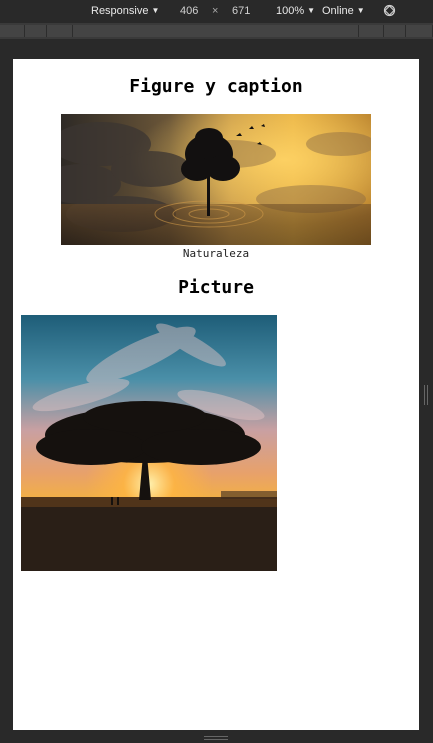 The height and width of the screenshot is (743, 433). I want to click on zoom-select: 100% ▼, so click(295, 11).